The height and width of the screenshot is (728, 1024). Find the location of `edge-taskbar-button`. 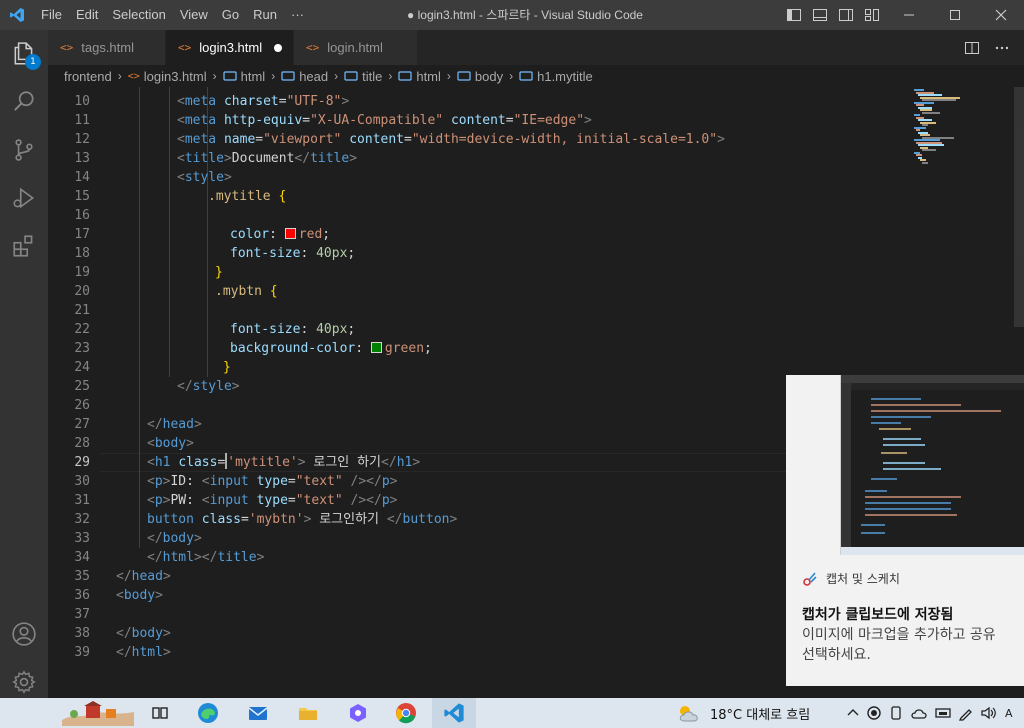

edge-taskbar-button is located at coordinates (208, 713).